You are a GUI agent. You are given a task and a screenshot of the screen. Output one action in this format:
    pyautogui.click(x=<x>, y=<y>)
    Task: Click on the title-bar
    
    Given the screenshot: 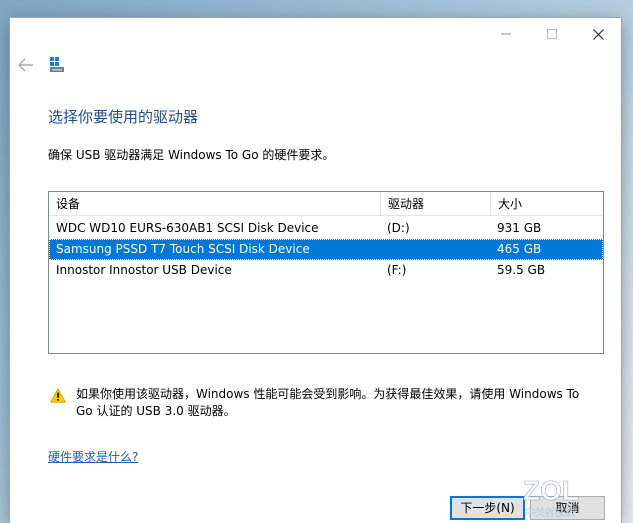 What is the action you would take?
    pyautogui.click(x=315, y=52)
    